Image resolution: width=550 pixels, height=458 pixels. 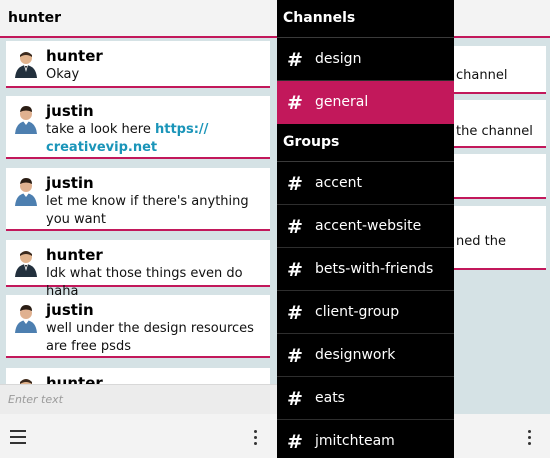 What do you see at coordinates (482, 75) in the screenshot?
I see `background-message-text: channel` at bounding box center [482, 75].